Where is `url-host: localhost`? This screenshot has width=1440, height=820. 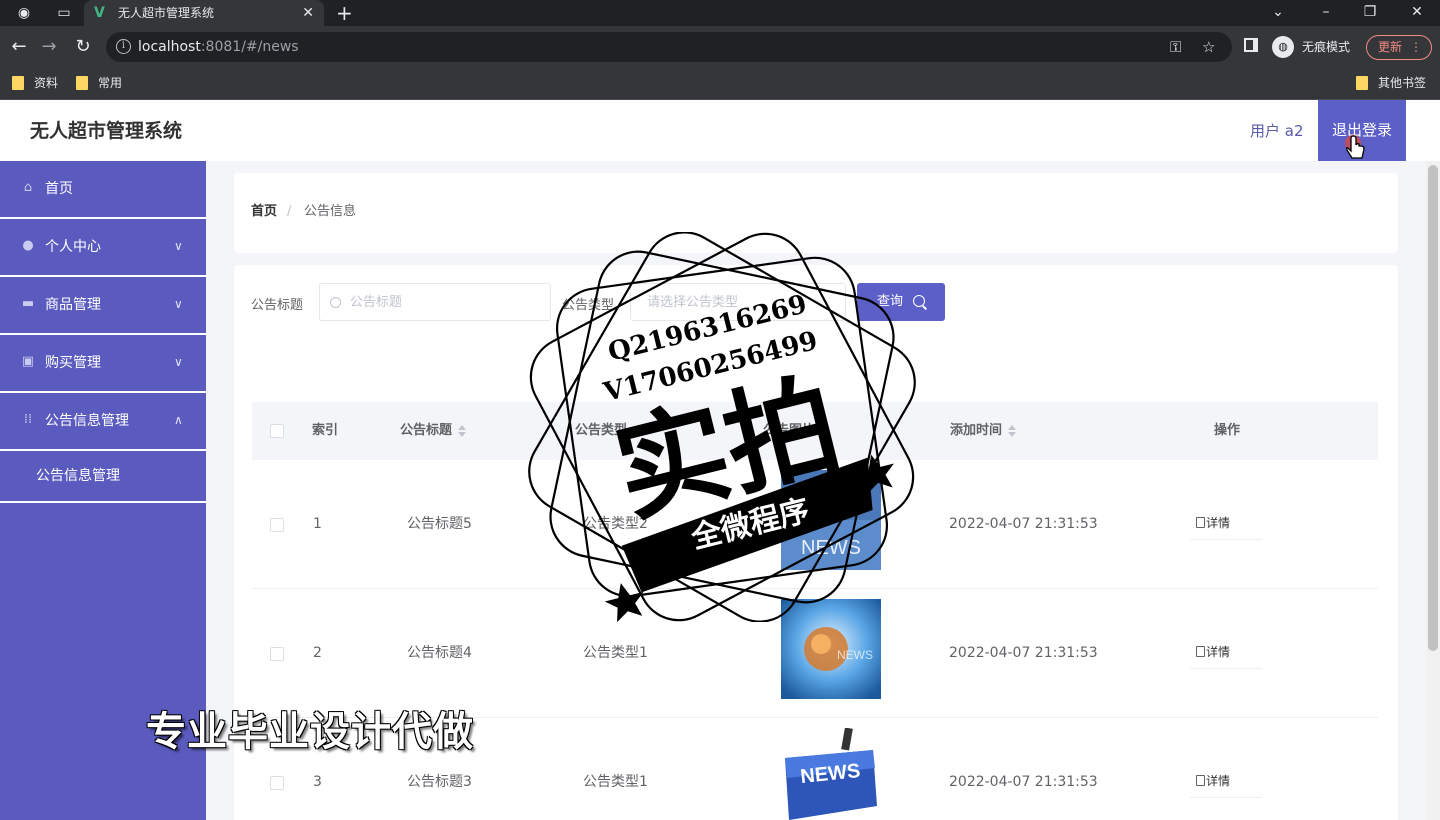
url-host: localhost is located at coordinates (169, 47).